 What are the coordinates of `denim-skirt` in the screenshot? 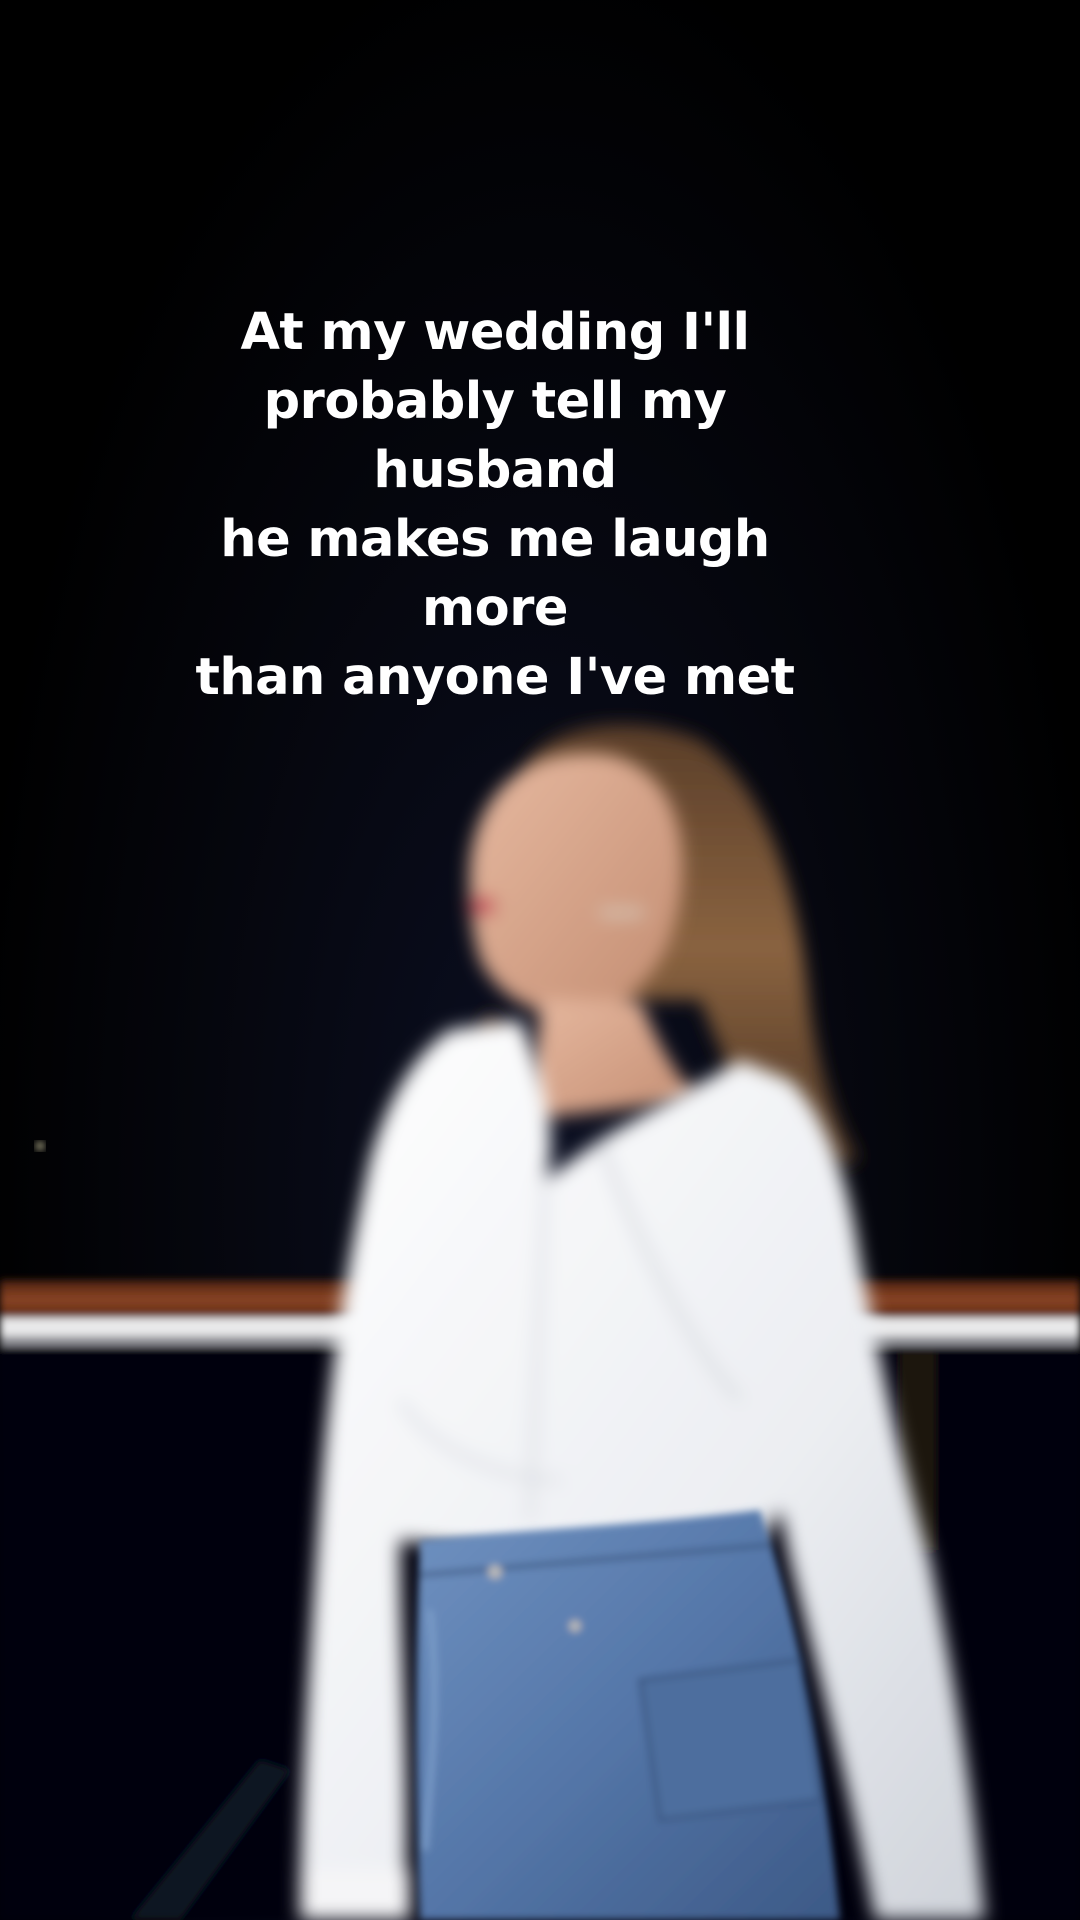 It's located at (628, 1715).